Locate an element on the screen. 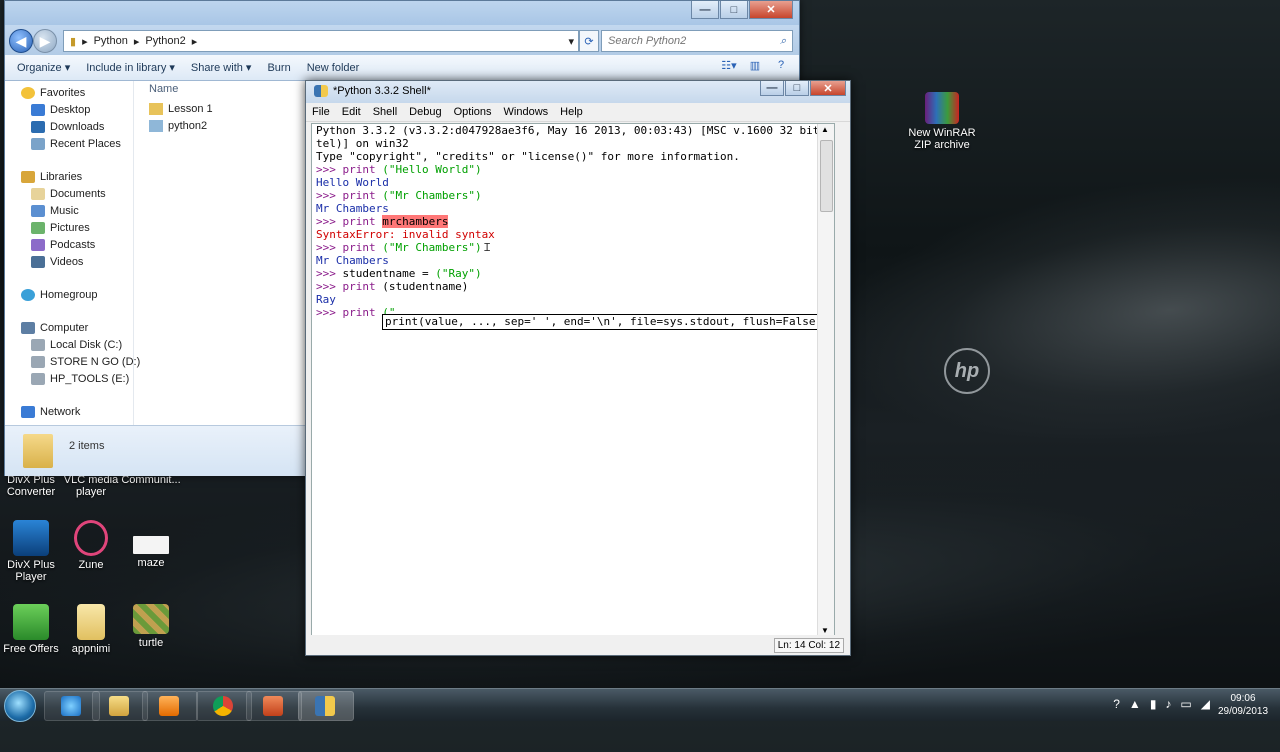  menu-shell: Shell is located at coordinates (385, 112).